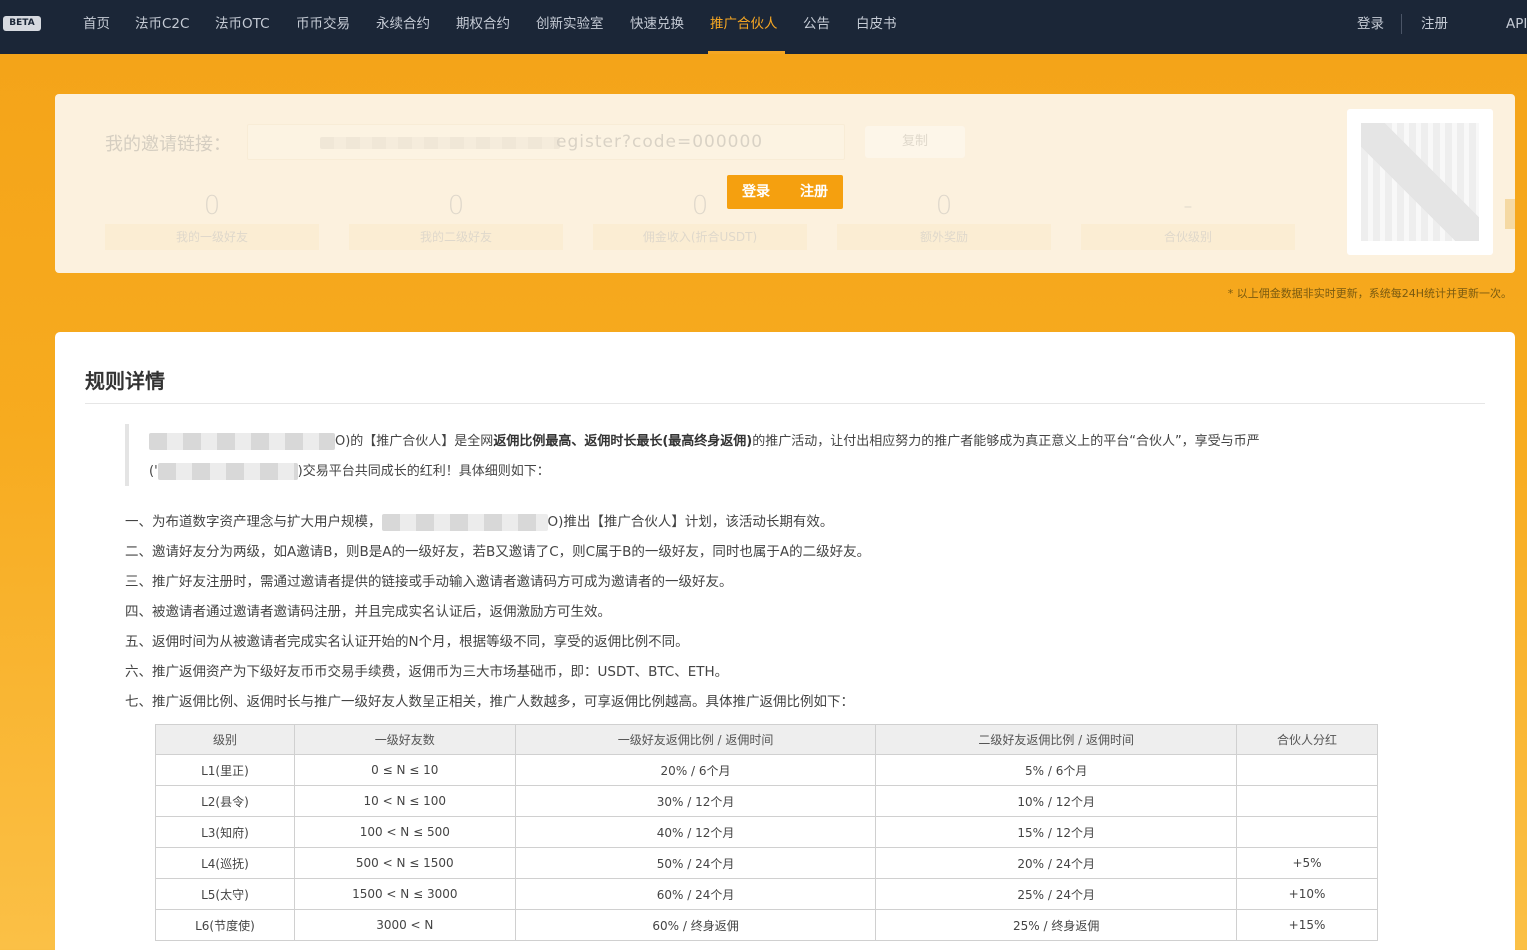  What do you see at coordinates (440, 143) in the screenshot?
I see `invite-link-blurred` at bounding box center [440, 143].